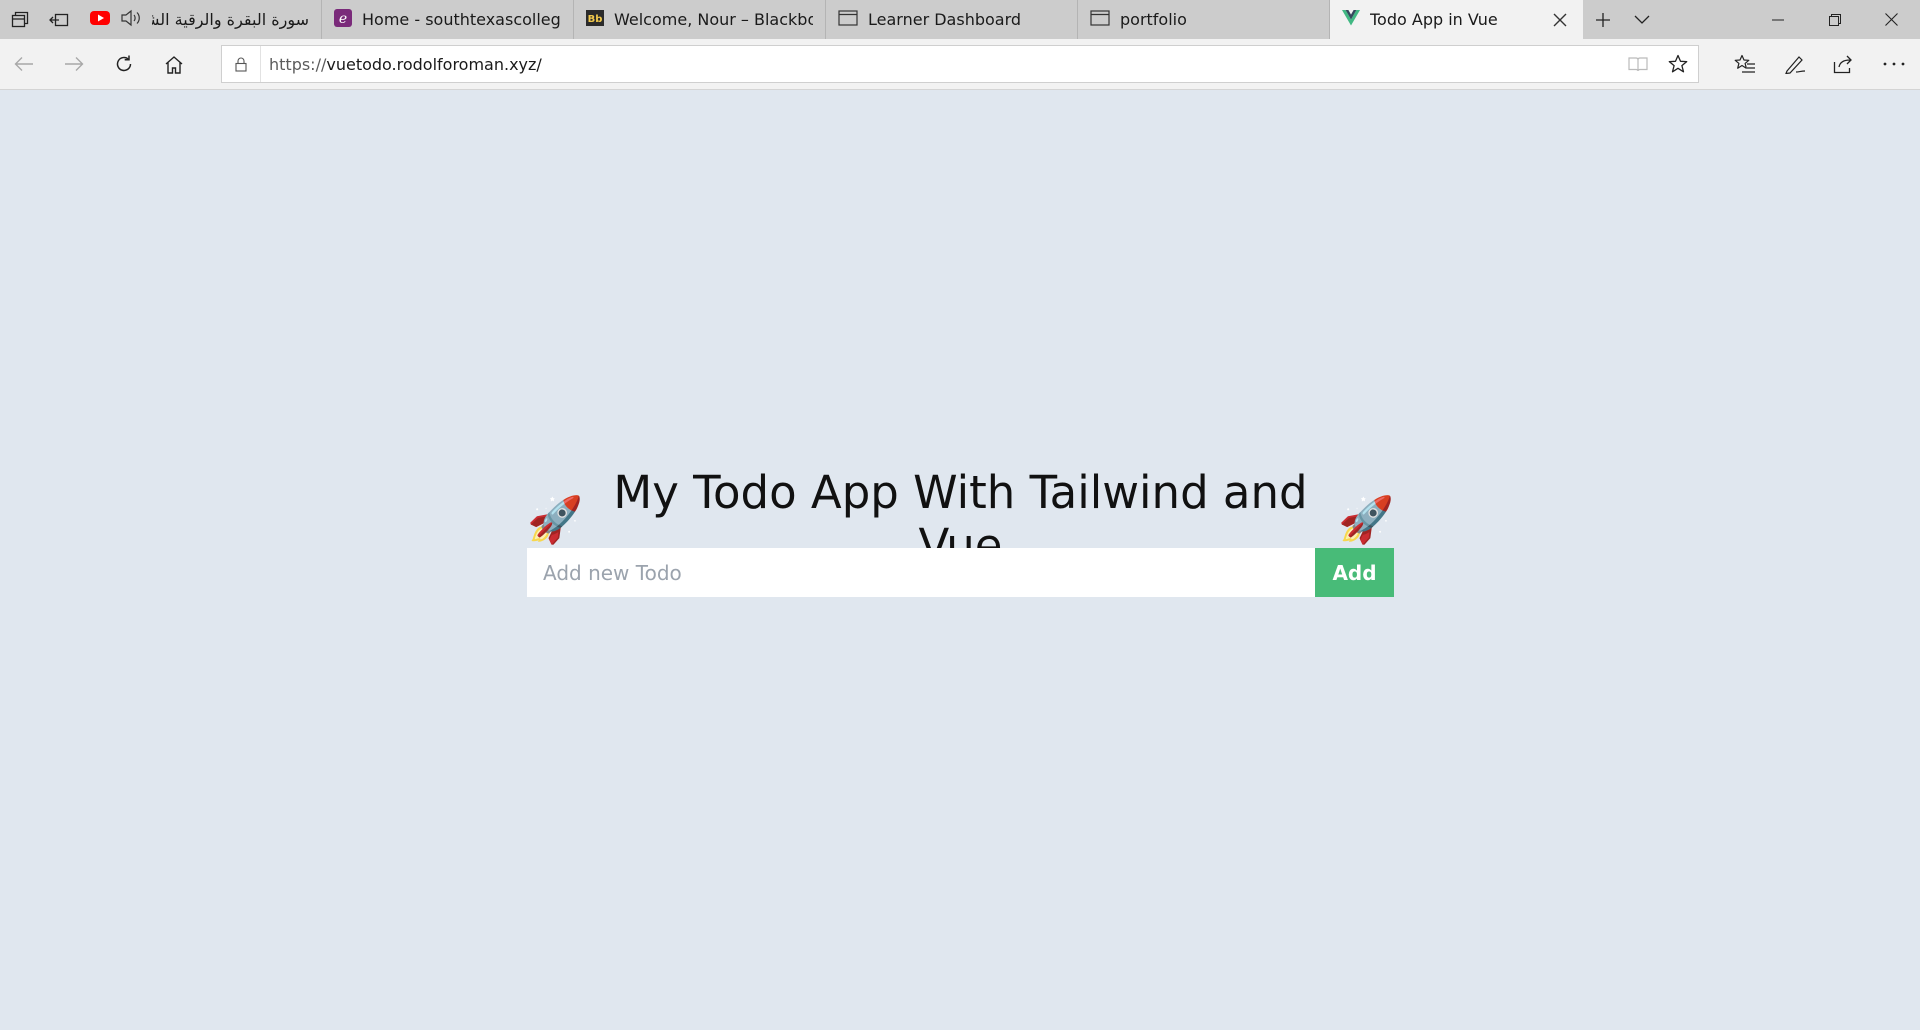 The image size is (1920, 1030). I want to click on blackboard-icon: Bb, so click(595, 19).